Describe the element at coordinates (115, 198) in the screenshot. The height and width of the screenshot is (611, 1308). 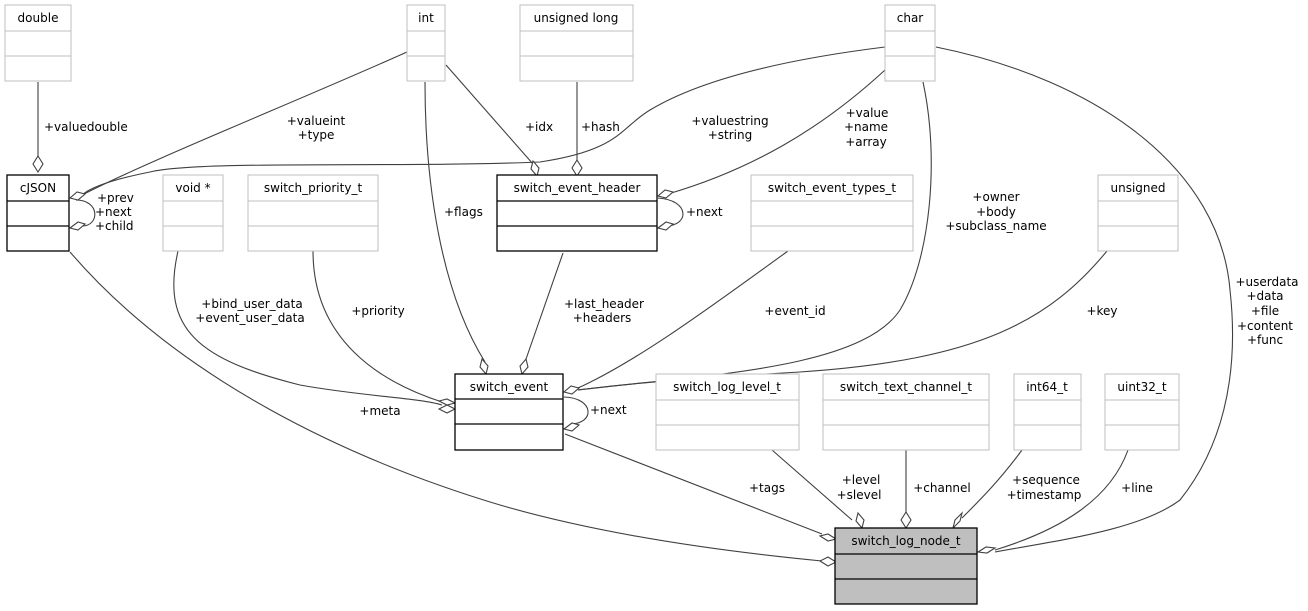
I see `edge-label: +prev` at that location.